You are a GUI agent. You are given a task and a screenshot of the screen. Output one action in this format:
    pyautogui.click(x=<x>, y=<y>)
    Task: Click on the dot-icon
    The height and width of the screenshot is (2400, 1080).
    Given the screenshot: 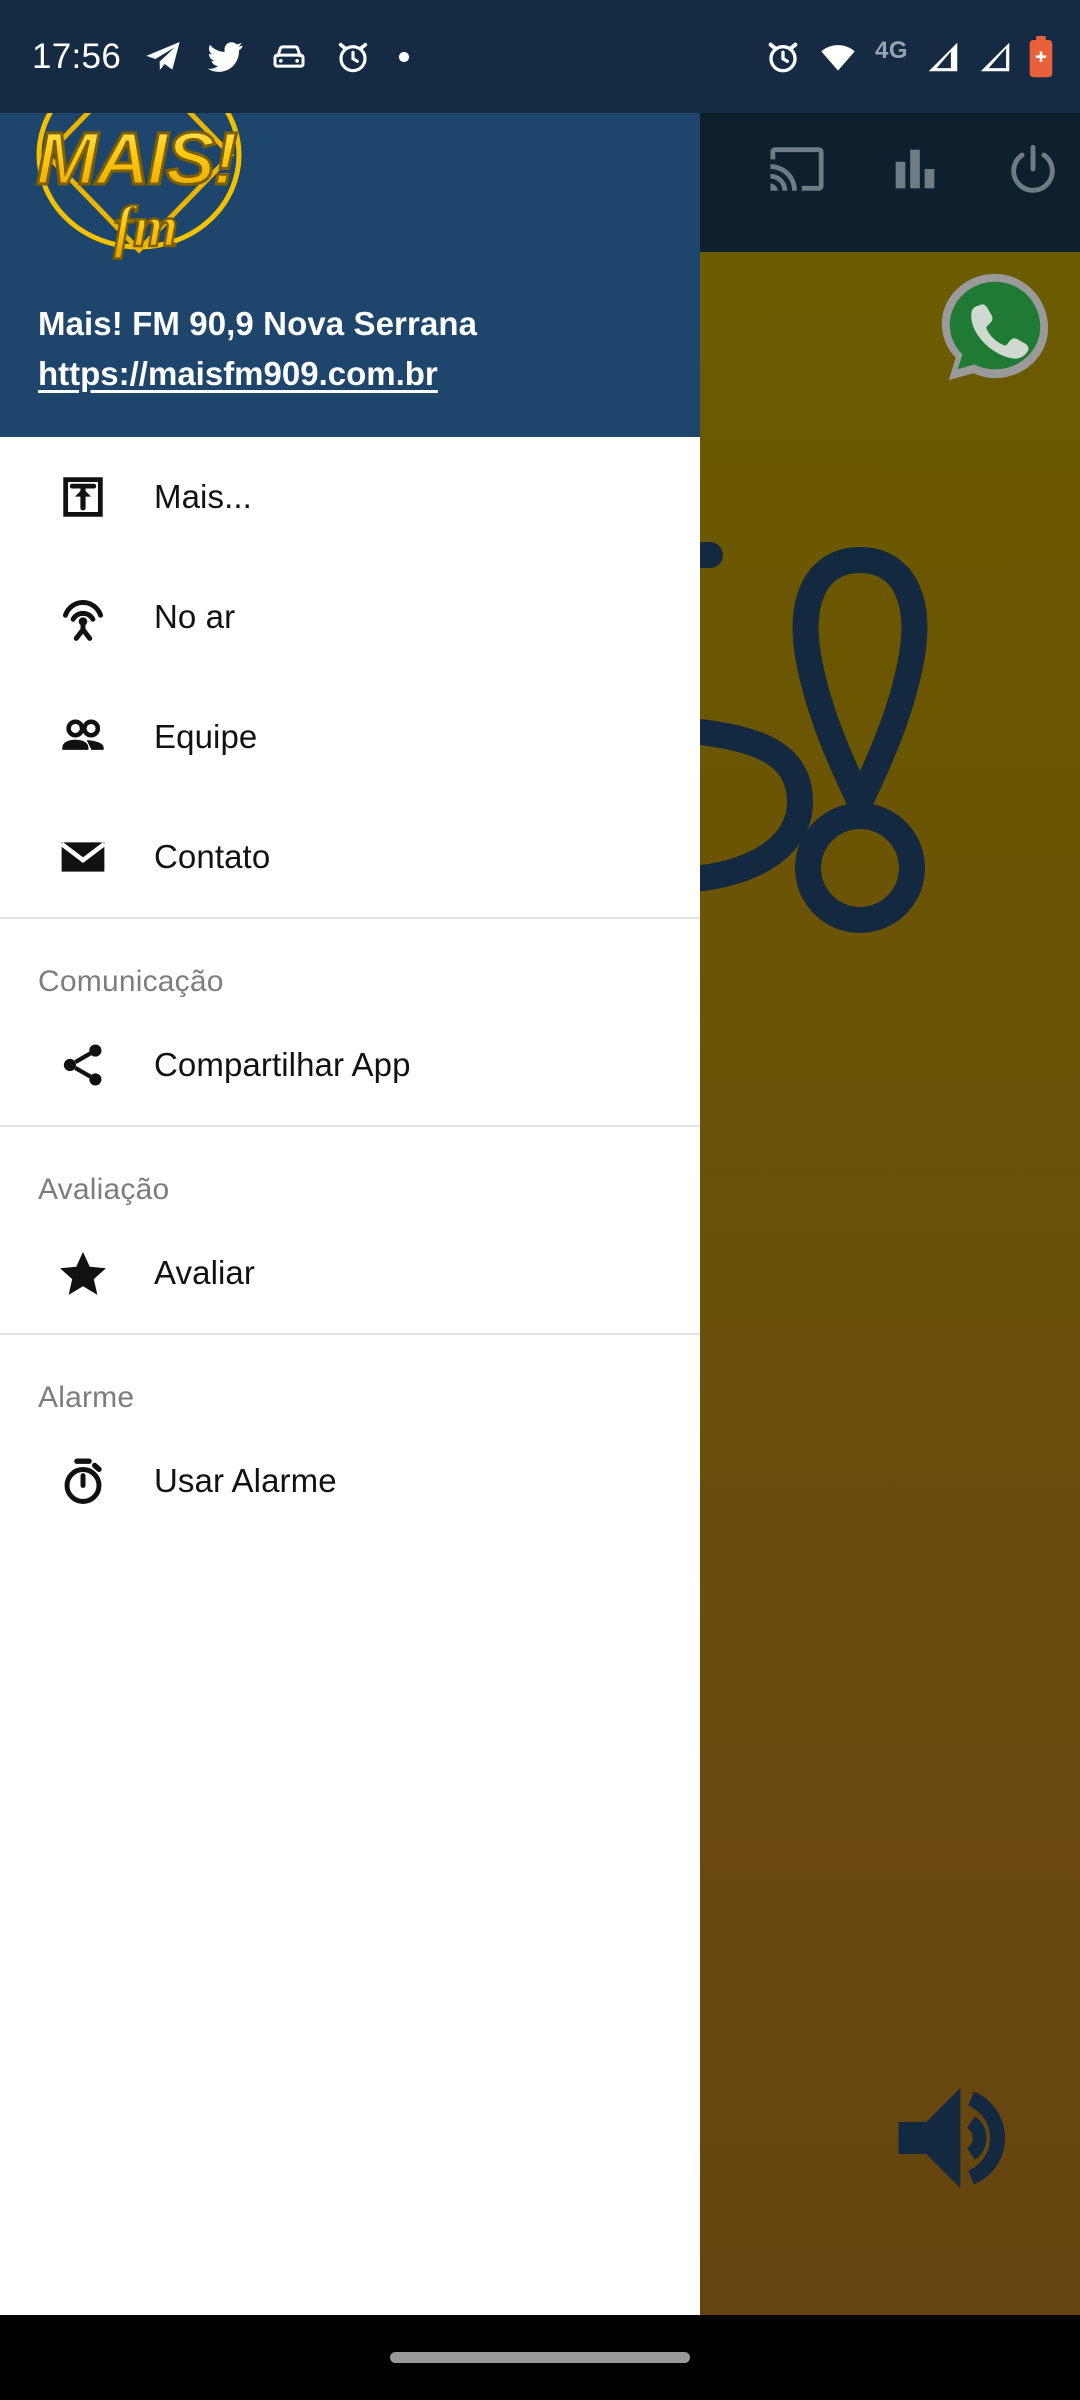 What is the action you would take?
    pyautogui.click(x=404, y=56)
    